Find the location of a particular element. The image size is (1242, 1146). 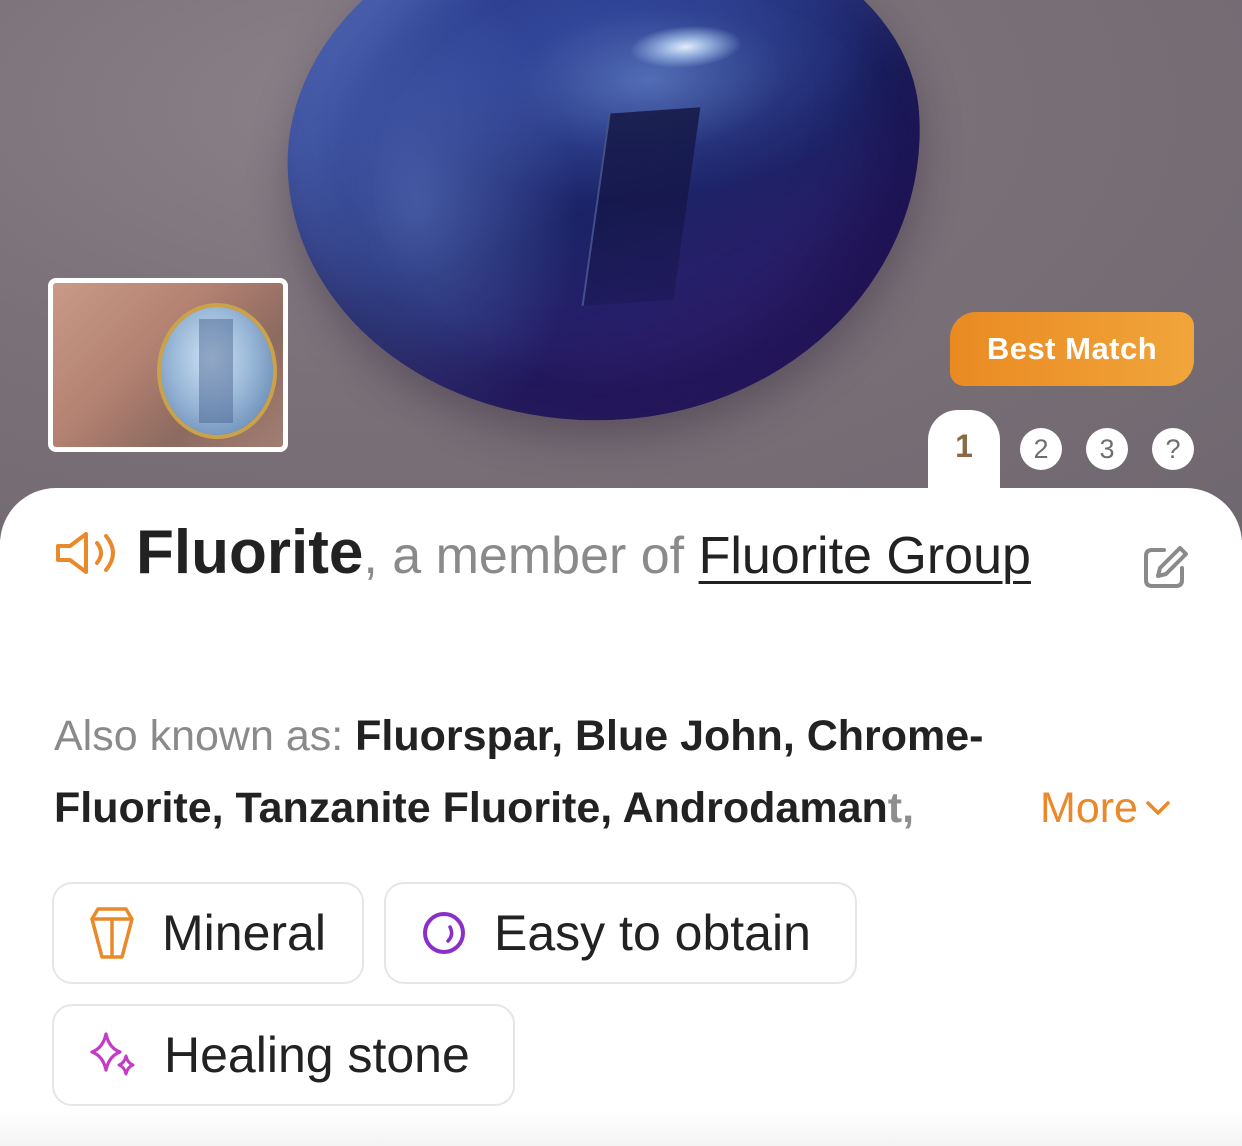

best-match-badge: Best Match is located at coordinates (1072, 349).